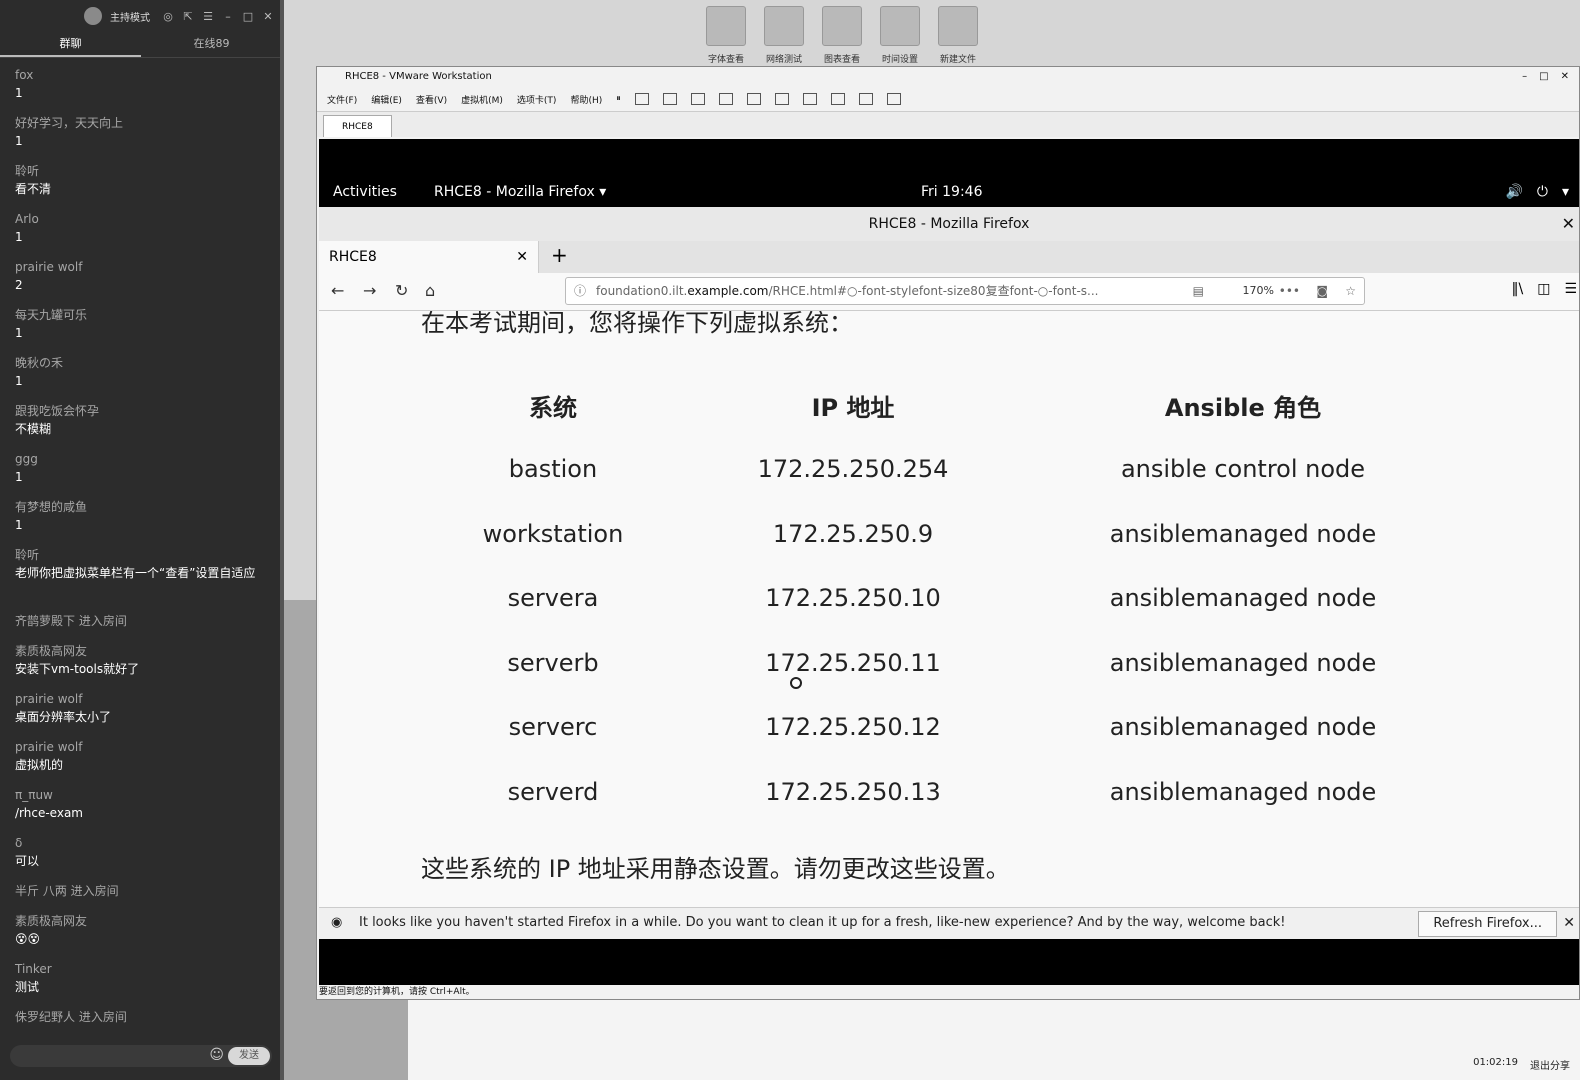 Image resolution: width=1580 pixels, height=1080 pixels. I want to click on stretch-icon, so click(893, 99).